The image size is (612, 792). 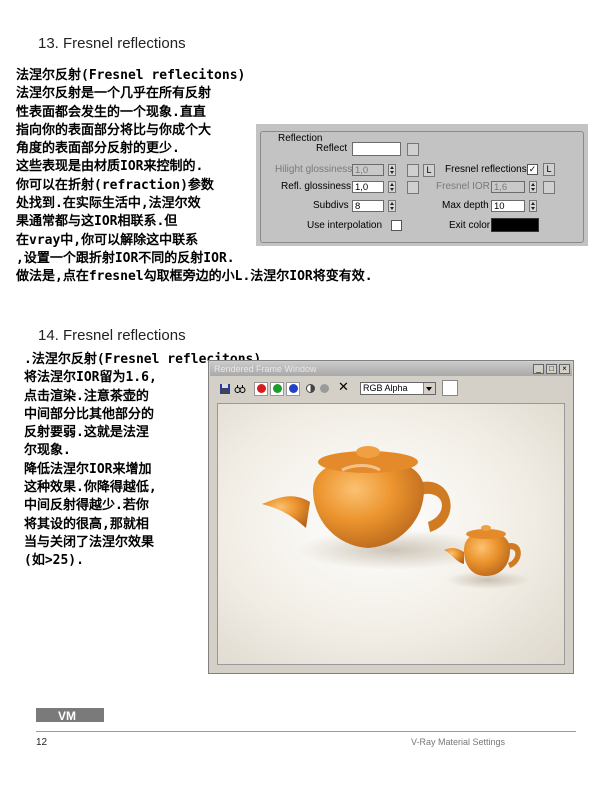 I want to click on channel-select-value: RGB Alpha, so click(x=385, y=388).